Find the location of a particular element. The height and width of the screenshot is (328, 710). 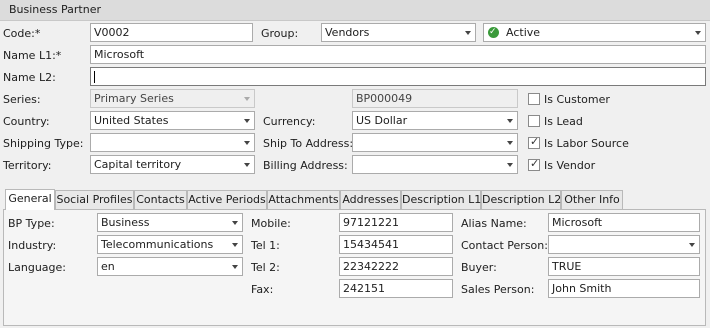

ship-to-label: Ship To Address: is located at coordinates (308, 143).